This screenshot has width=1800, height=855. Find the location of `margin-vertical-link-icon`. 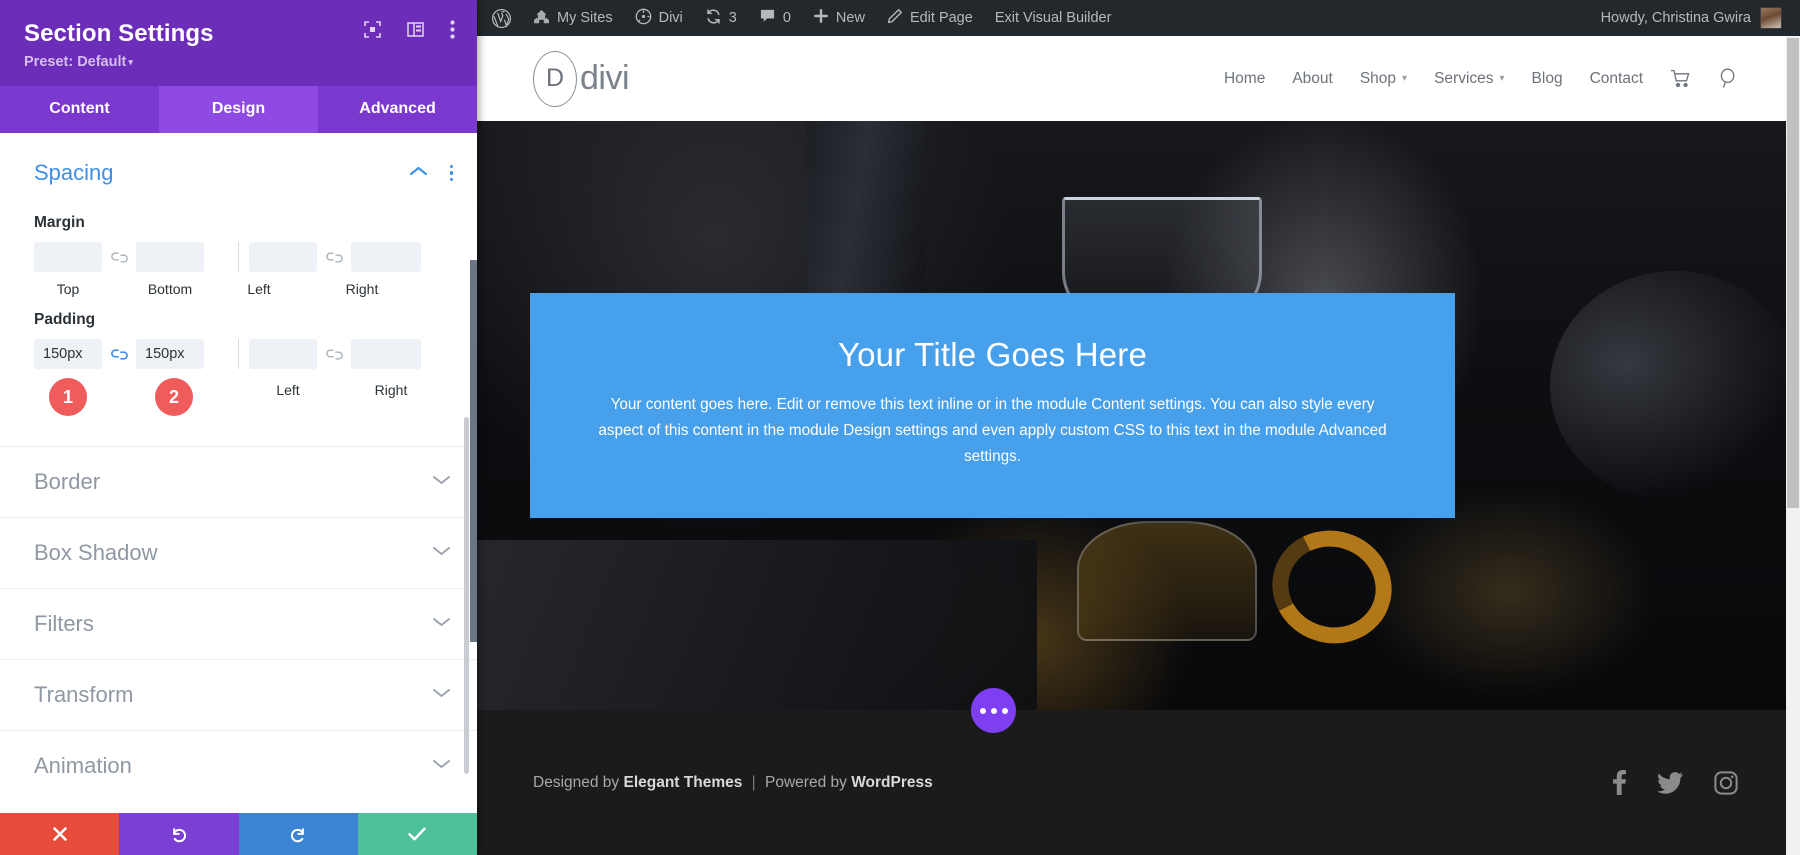

margin-vertical-link-icon is located at coordinates (119, 257).